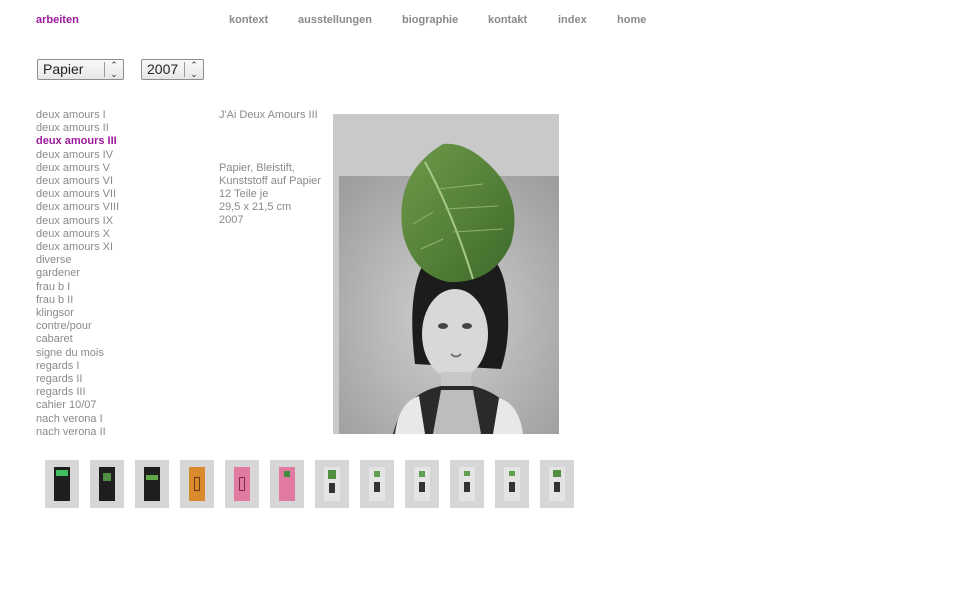 This screenshot has height=597, width=980. What do you see at coordinates (77, 128) in the screenshot?
I see `work-item: deux amours II` at bounding box center [77, 128].